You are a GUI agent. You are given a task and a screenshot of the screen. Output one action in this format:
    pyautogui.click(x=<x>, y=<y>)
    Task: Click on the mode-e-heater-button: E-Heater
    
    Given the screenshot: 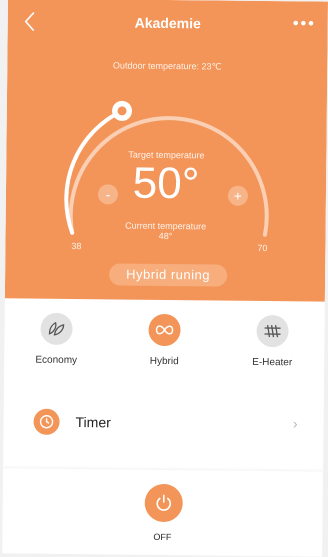 What is the action you would take?
    pyautogui.click(x=272, y=342)
    